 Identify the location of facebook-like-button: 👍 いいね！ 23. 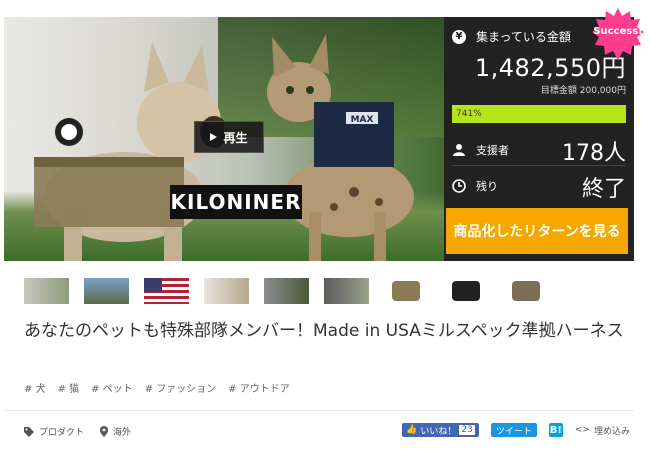
(440, 430).